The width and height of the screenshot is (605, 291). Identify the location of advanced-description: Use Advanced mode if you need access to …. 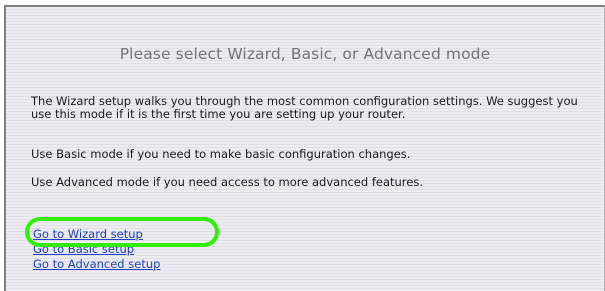
(227, 182).